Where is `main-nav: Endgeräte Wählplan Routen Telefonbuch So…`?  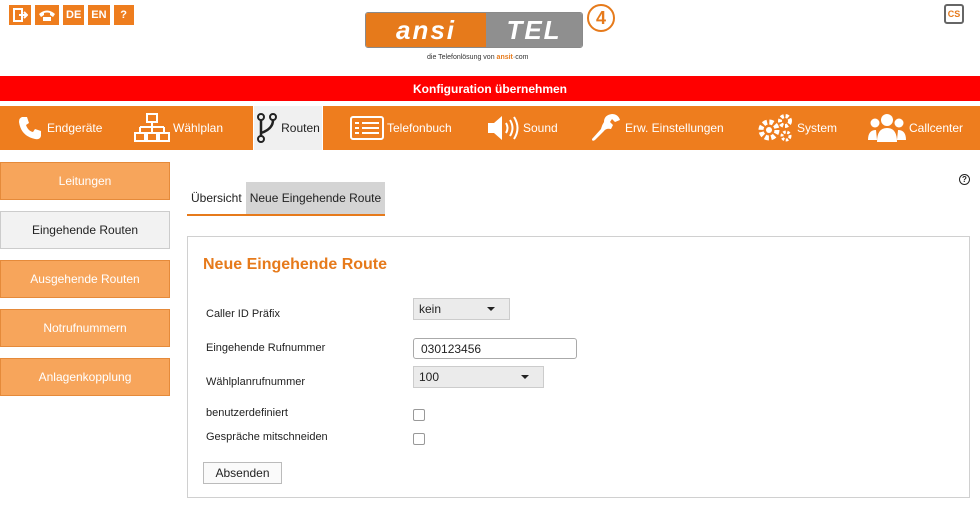 main-nav: Endgeräte Wählplan Routen Telefonbuch So… is located at coordinates (490, 128).